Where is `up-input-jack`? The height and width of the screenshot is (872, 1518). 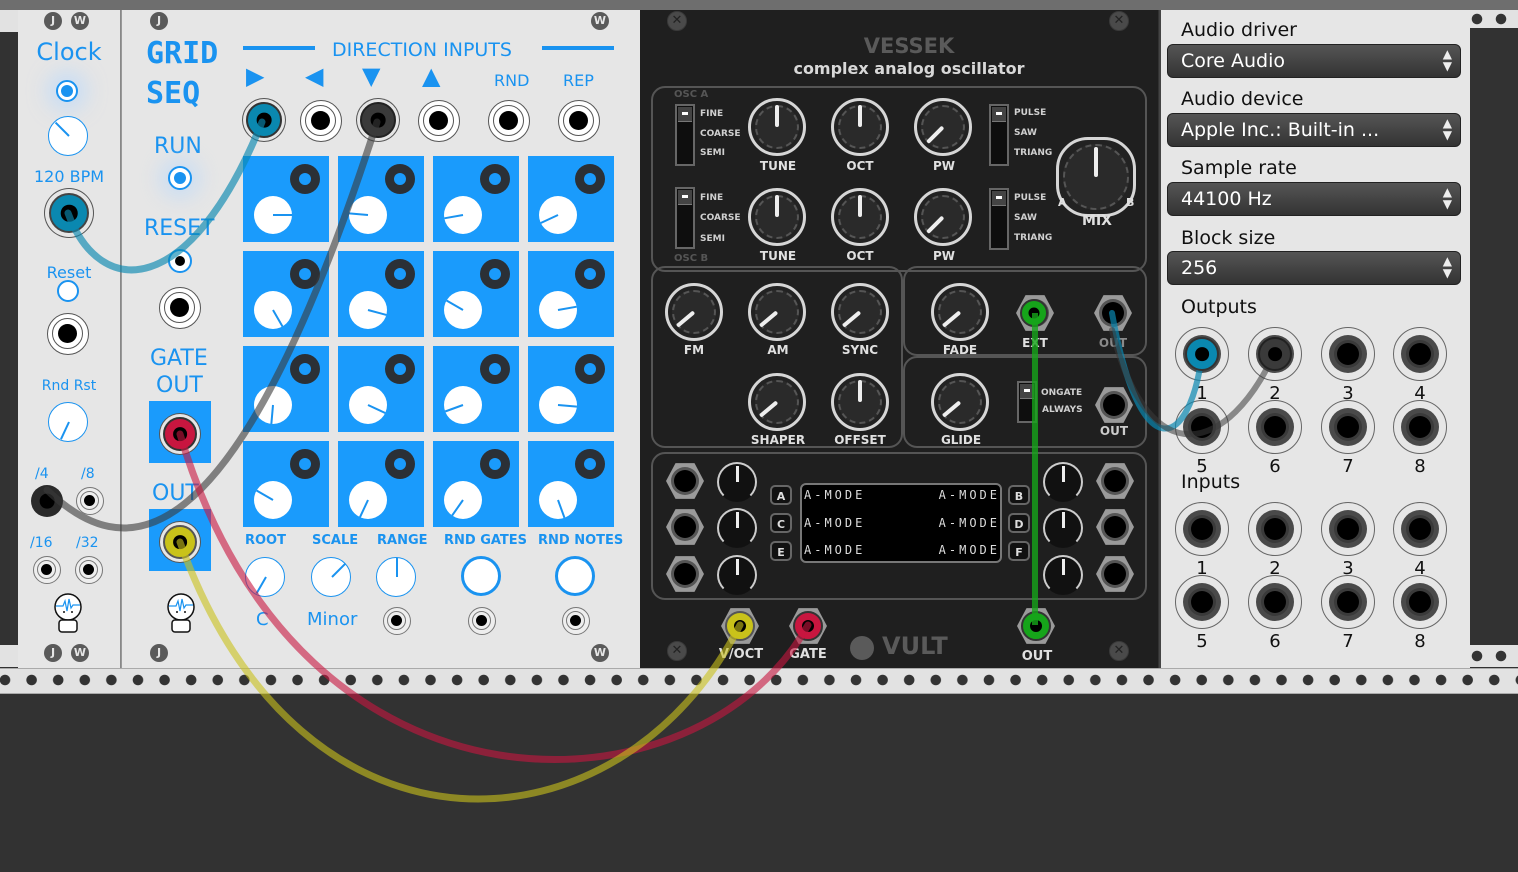 up-input-jack is located at coordinates (439, 121).